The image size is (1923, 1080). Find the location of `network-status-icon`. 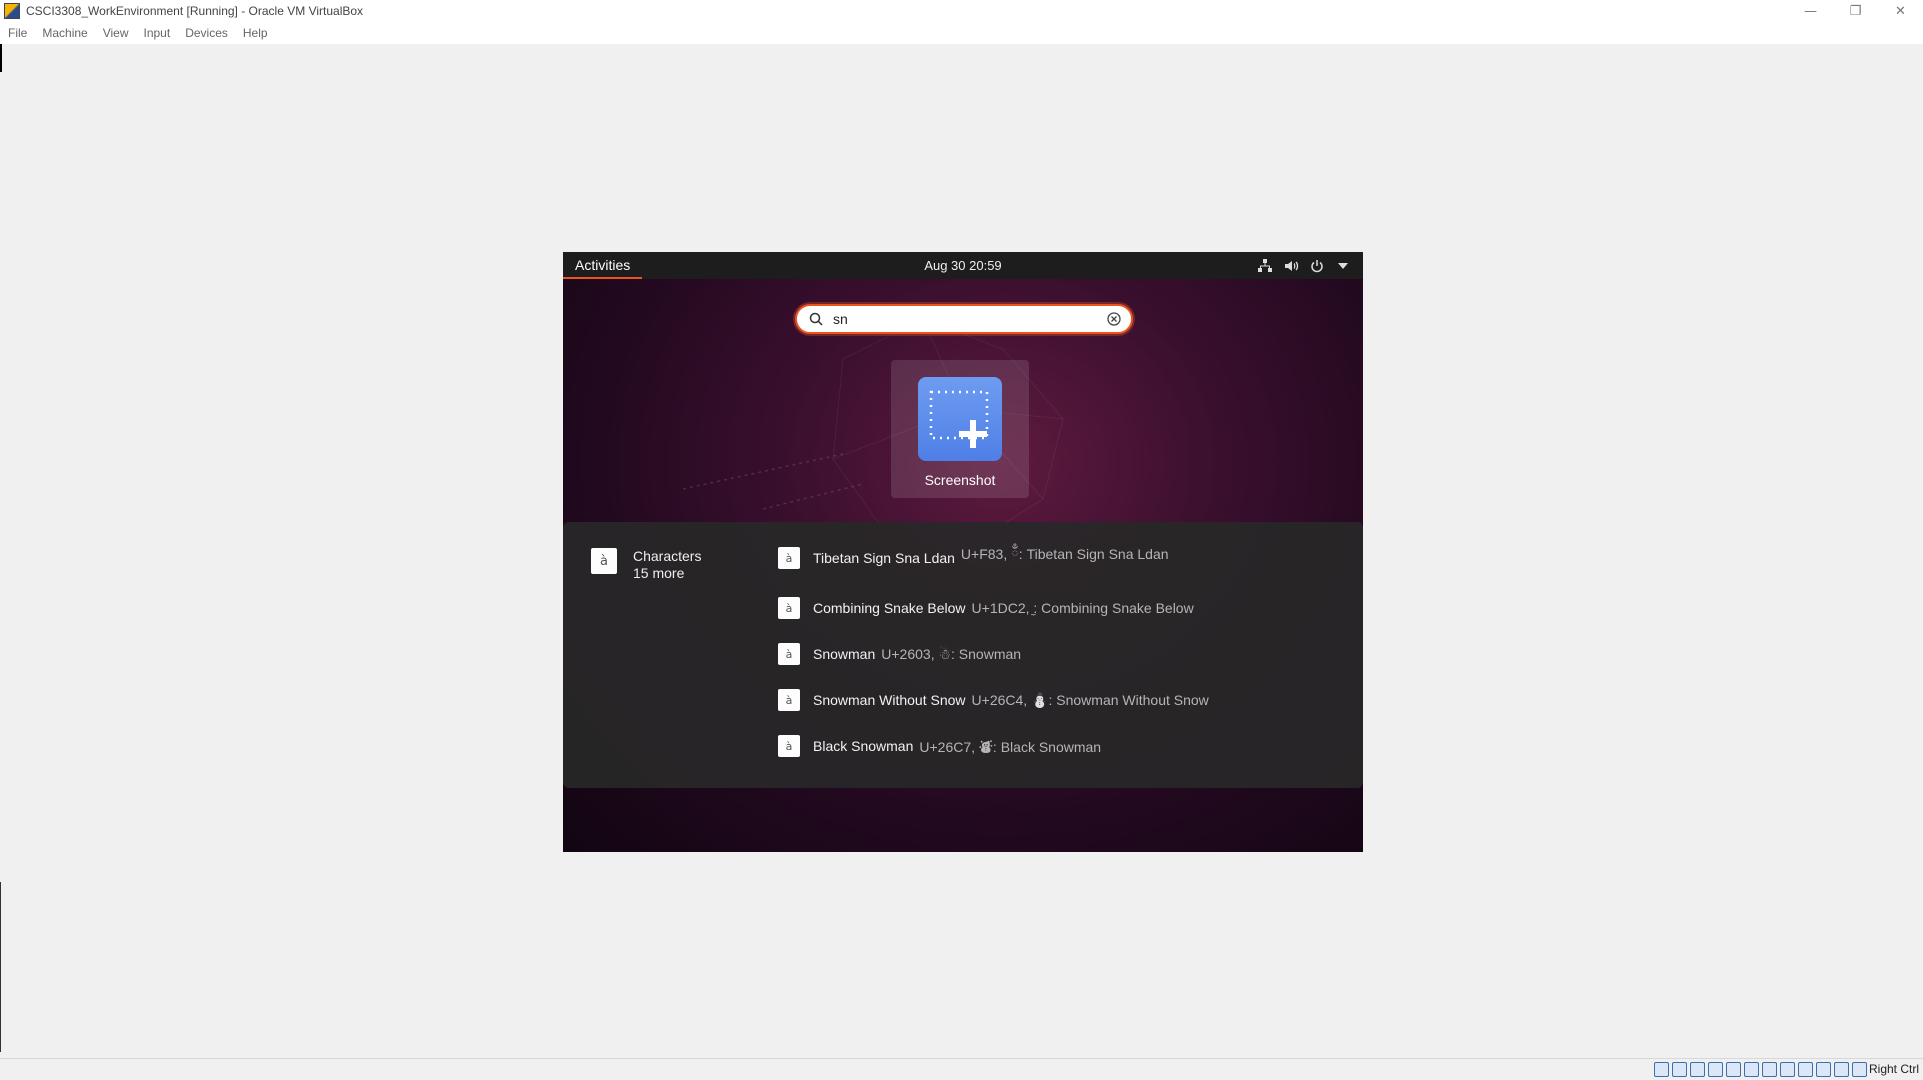

network-status-icon is located at coordinates (1715, 1069).